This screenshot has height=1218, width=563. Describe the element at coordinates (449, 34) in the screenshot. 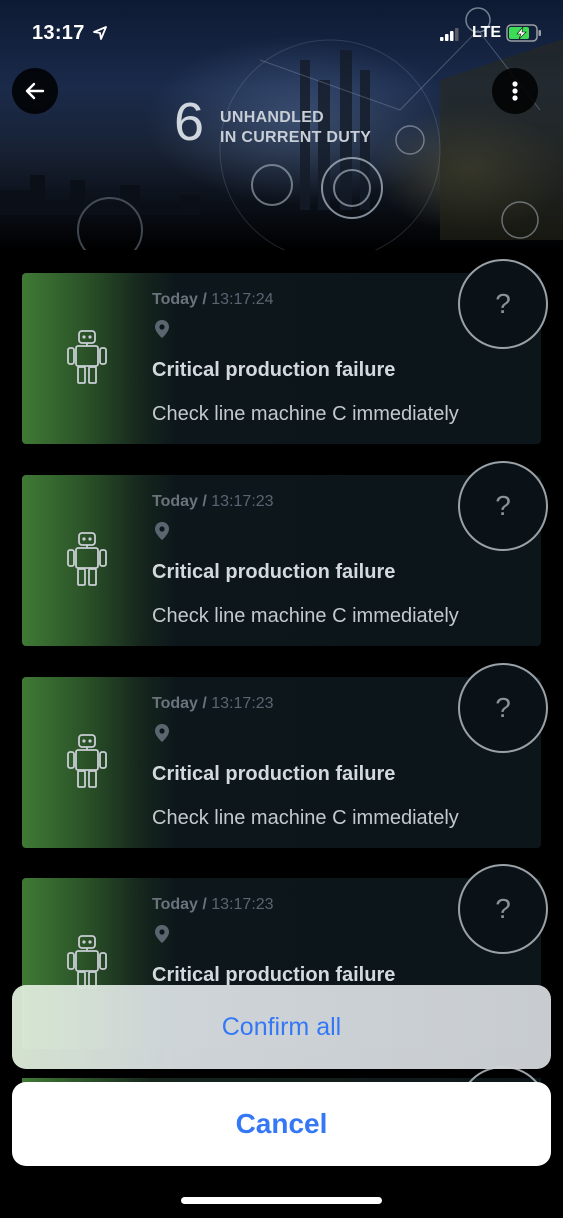

I see `signal-icon` at that location.